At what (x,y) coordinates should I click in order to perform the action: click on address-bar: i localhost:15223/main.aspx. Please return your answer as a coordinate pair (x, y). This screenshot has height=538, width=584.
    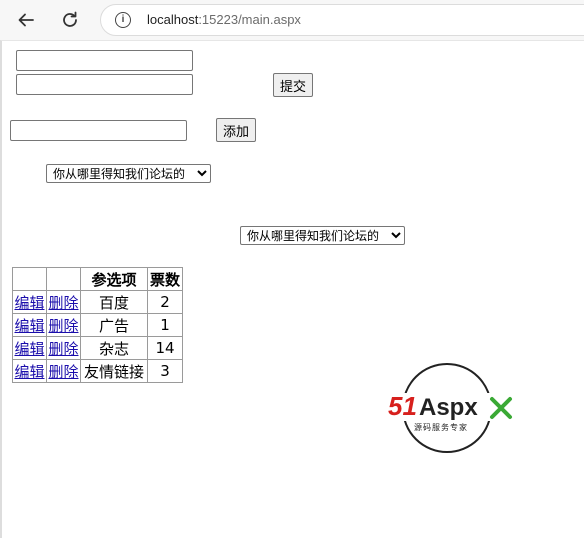
    Looking at the image, I should click on (342, 20).